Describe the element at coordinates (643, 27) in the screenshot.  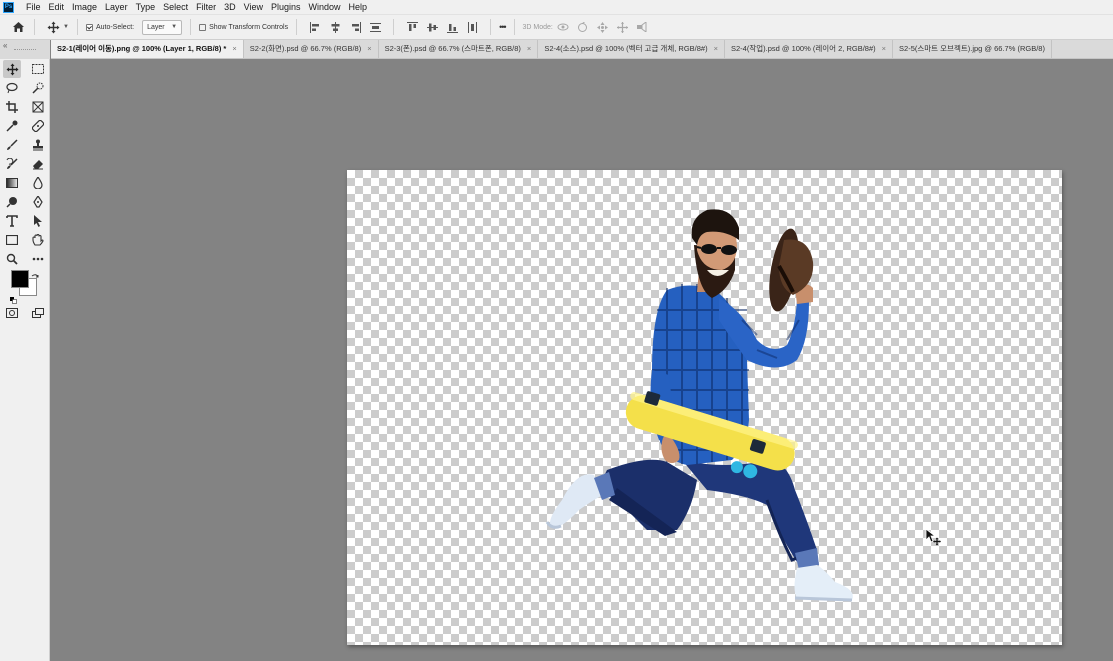
I see `scale-3d-icon` at that location.